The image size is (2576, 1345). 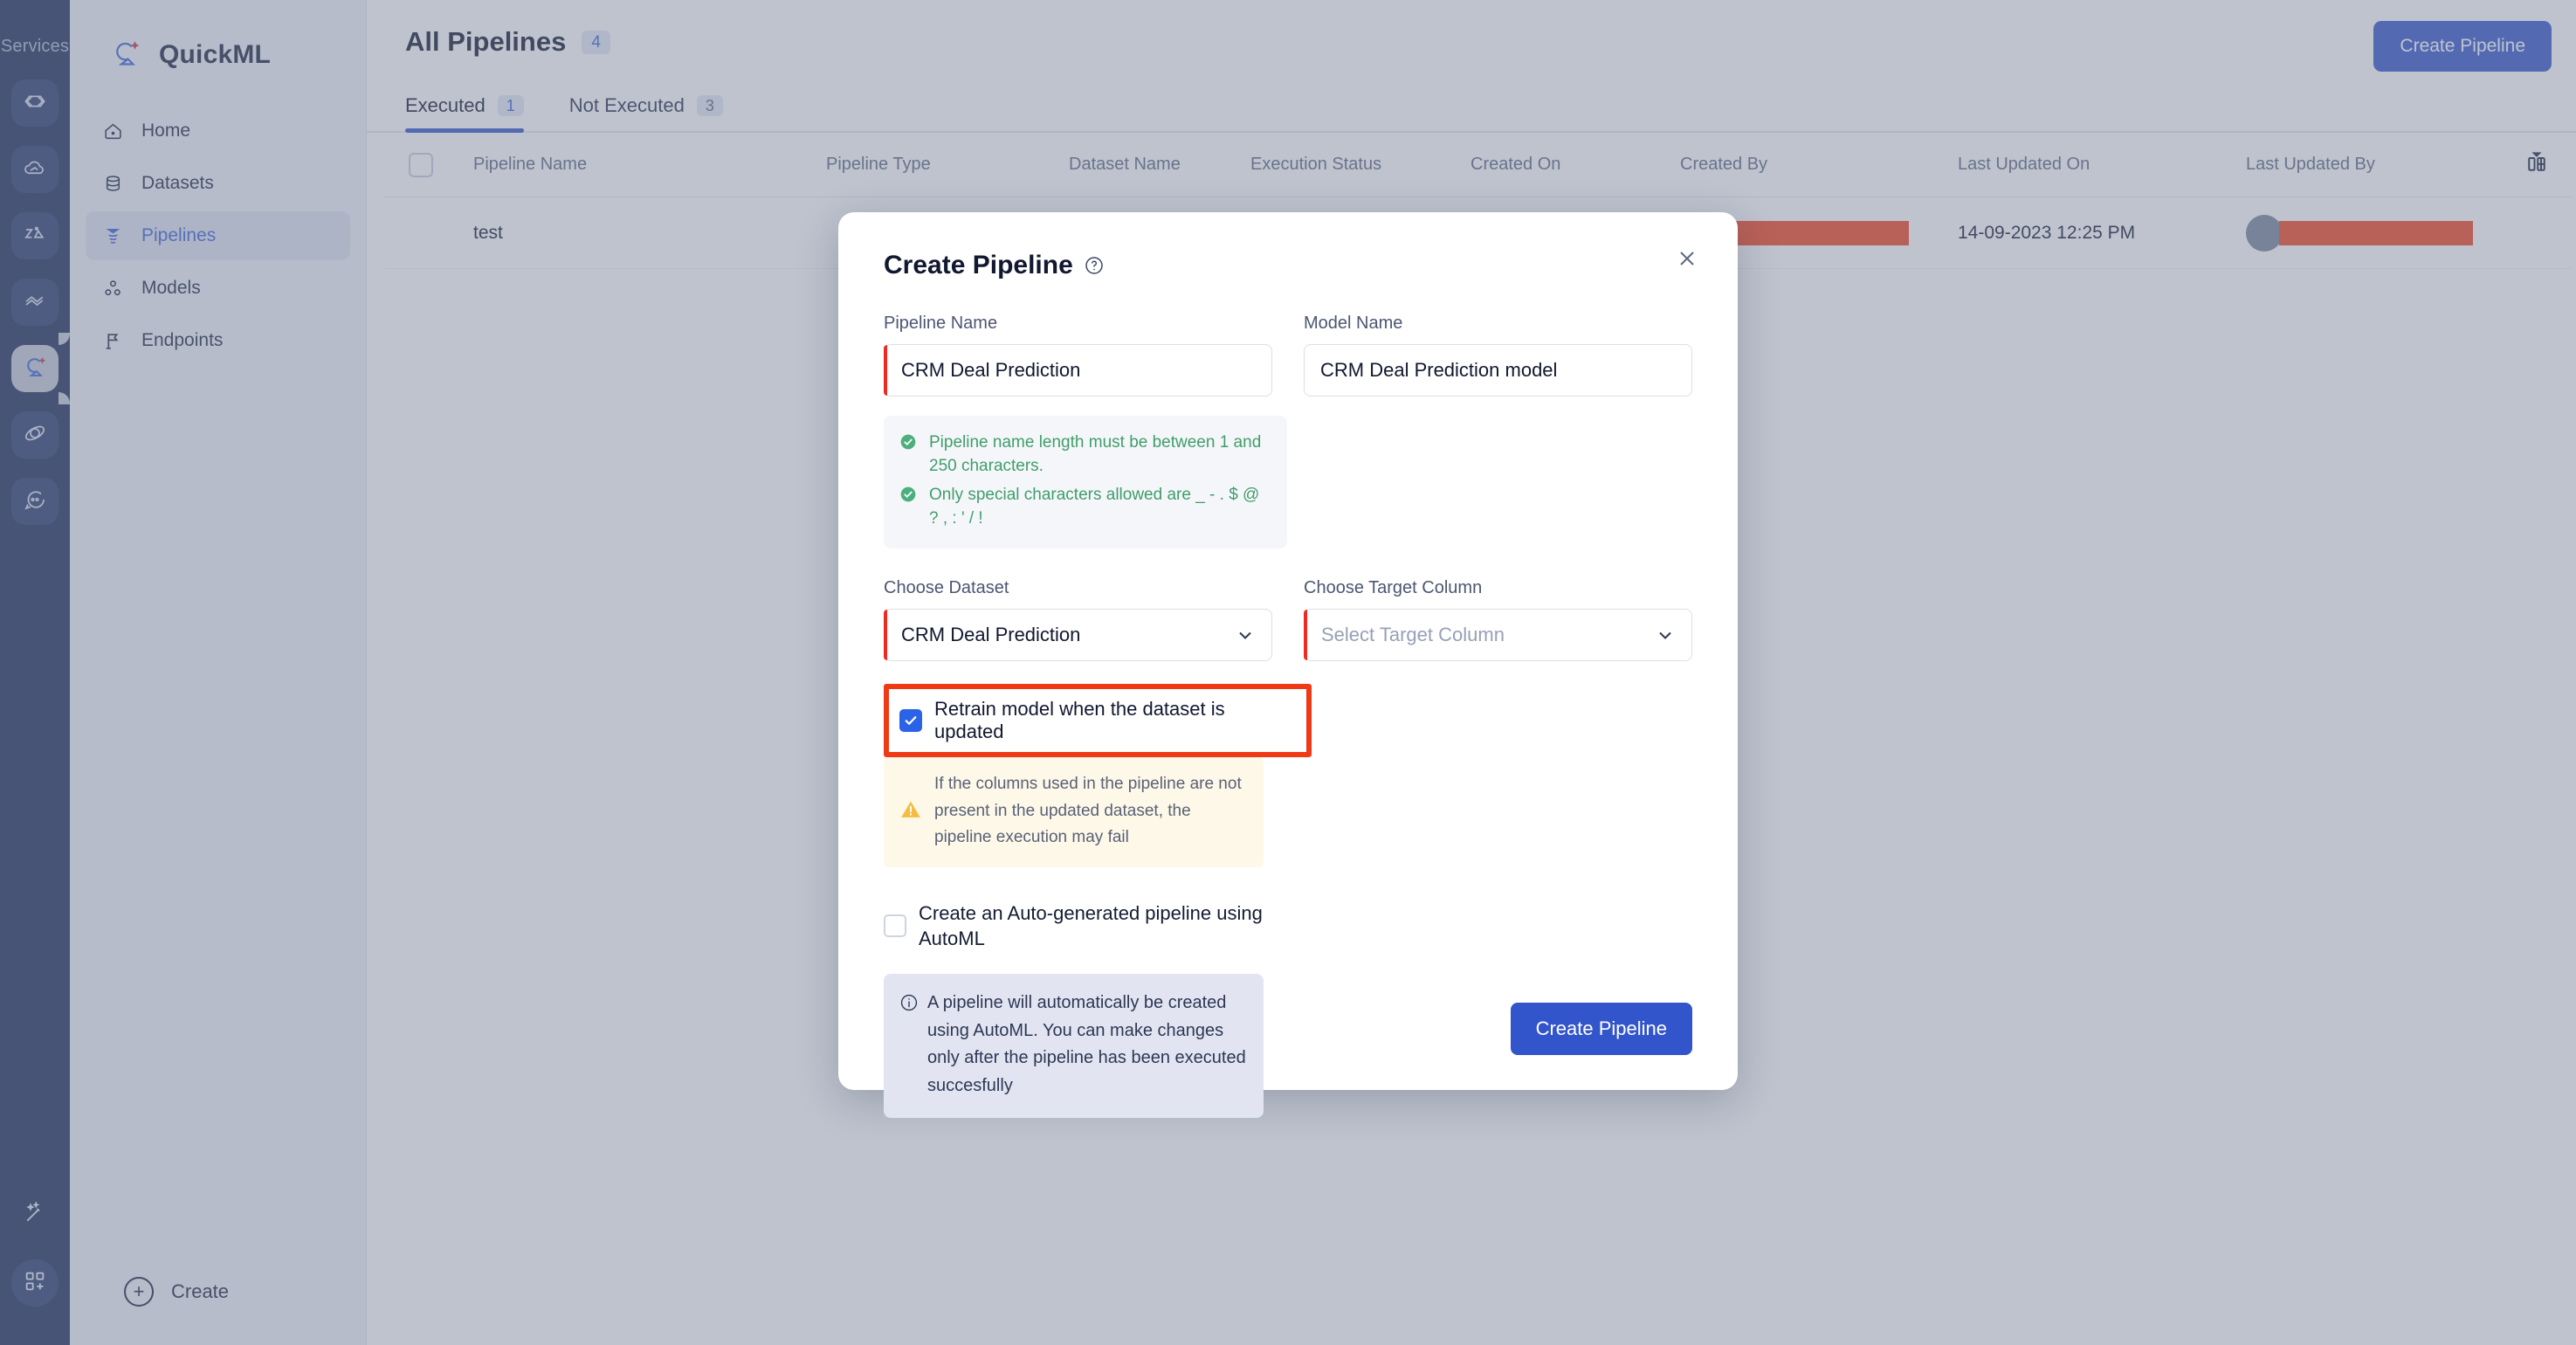 I want to click on info-circle-icon, so click(x=909, y=1046).